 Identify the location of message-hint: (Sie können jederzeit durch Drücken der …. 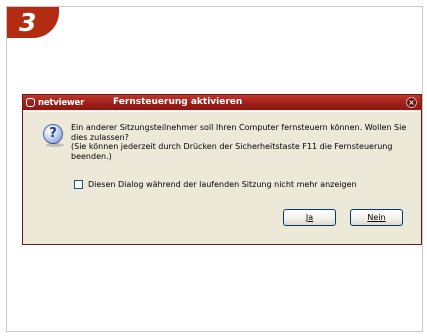
(232, 151).